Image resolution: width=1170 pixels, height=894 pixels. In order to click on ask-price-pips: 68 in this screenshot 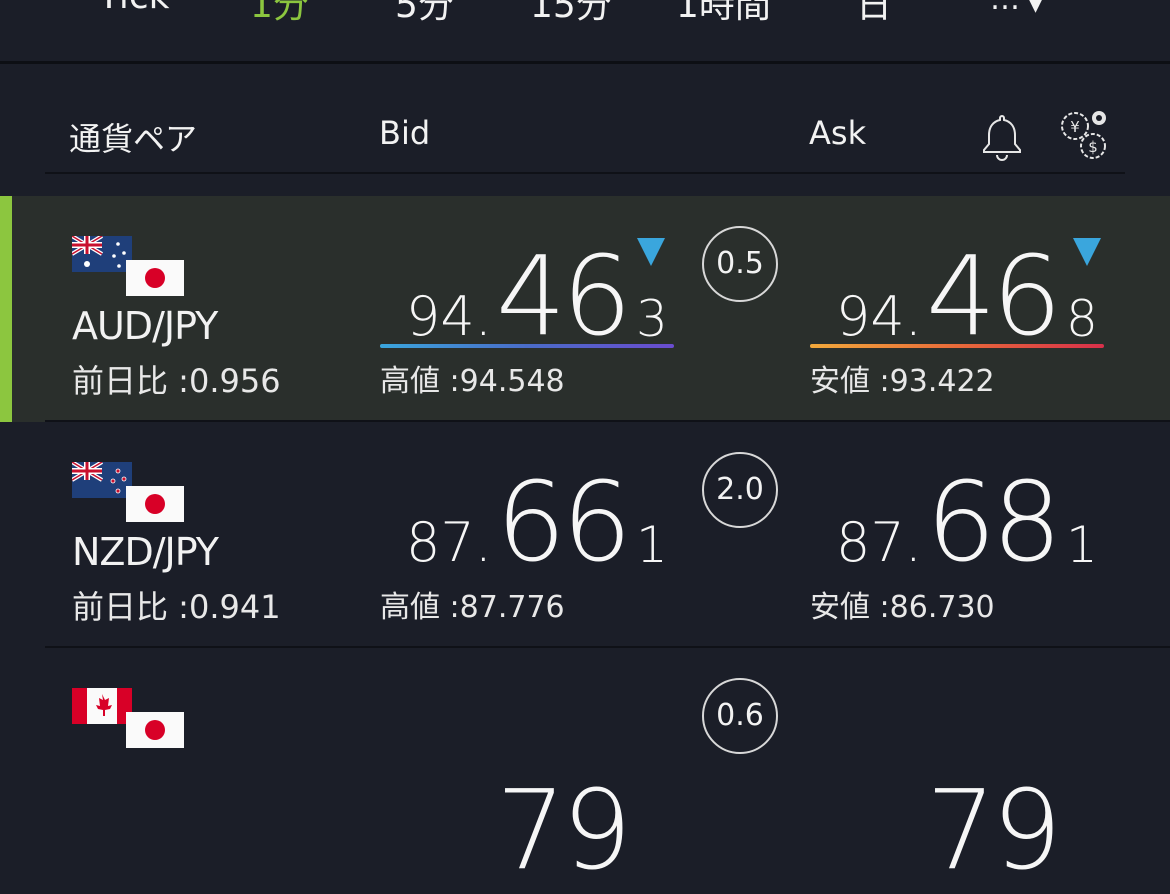, I will do `click(994, 522)`.